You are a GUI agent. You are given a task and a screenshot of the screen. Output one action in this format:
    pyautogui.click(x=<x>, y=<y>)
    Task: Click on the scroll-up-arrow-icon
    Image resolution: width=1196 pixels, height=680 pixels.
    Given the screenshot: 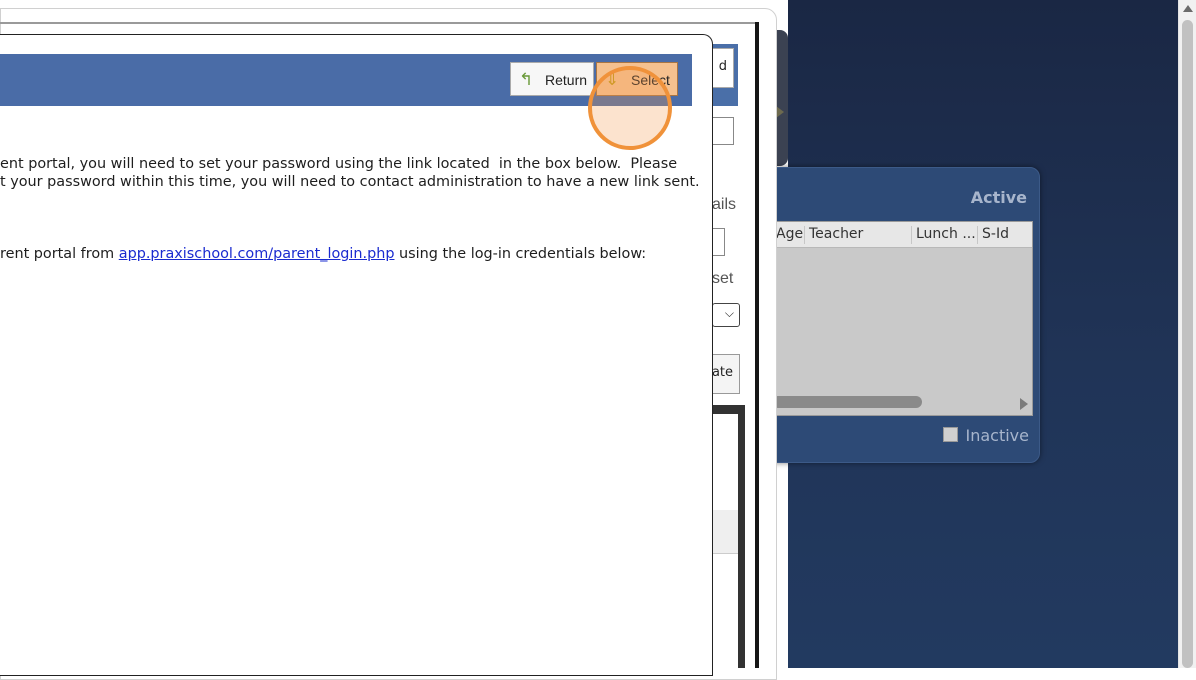 What is the action you would take?
    pyautogui.click(x=1188, y=8)
    